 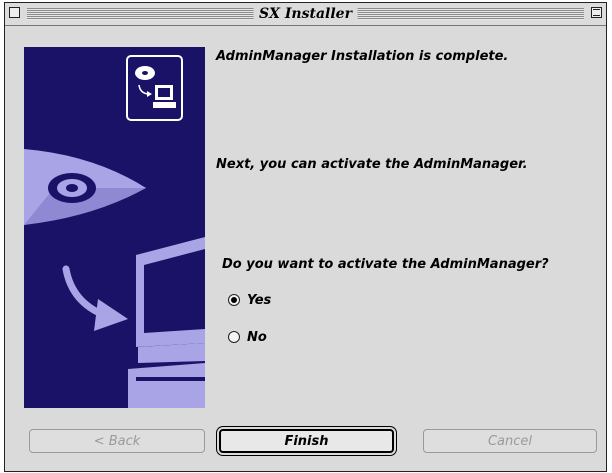 I want to click on window-title: SX Installer, so click(x=305, y=14).